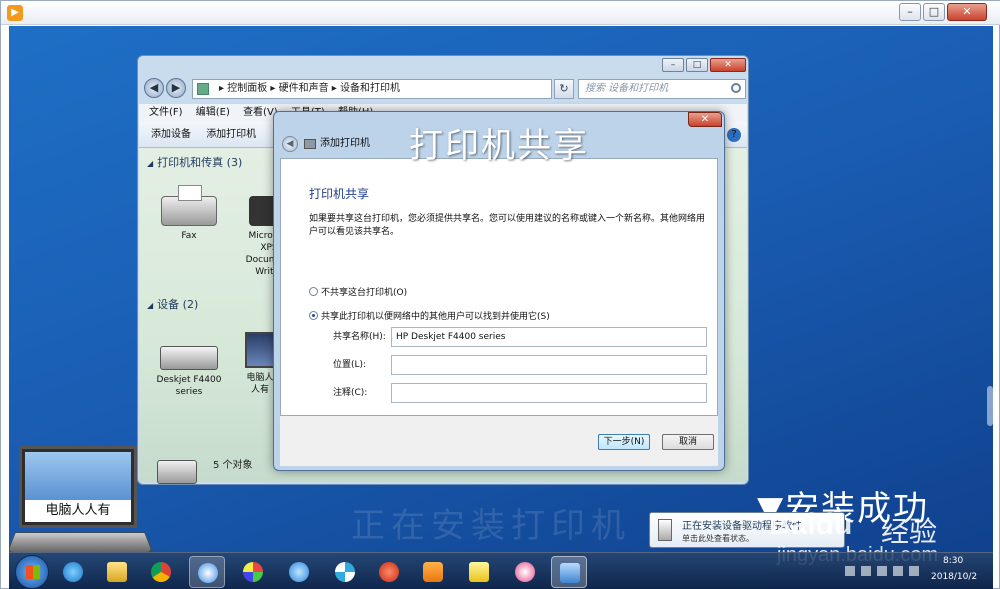 The height and width of the screenshot is (589, 1000). I want to click on no-share-option: 不共享这台打印机(O), so click(358, 293).